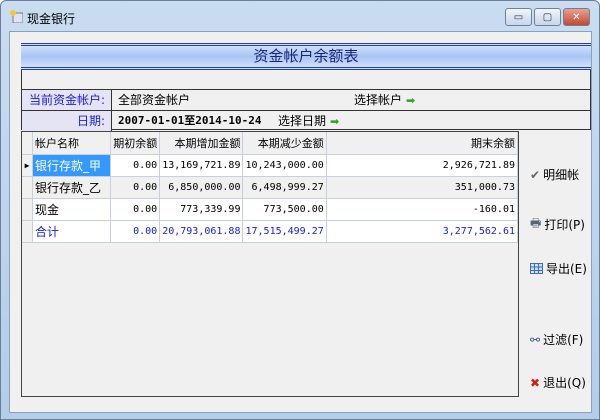 This screenshot has width=600, height=420. What do you see at coordinates (201, 143) in the screenshot?
I see `col-header: 本期增加金额` at bounding box center [201, 143].